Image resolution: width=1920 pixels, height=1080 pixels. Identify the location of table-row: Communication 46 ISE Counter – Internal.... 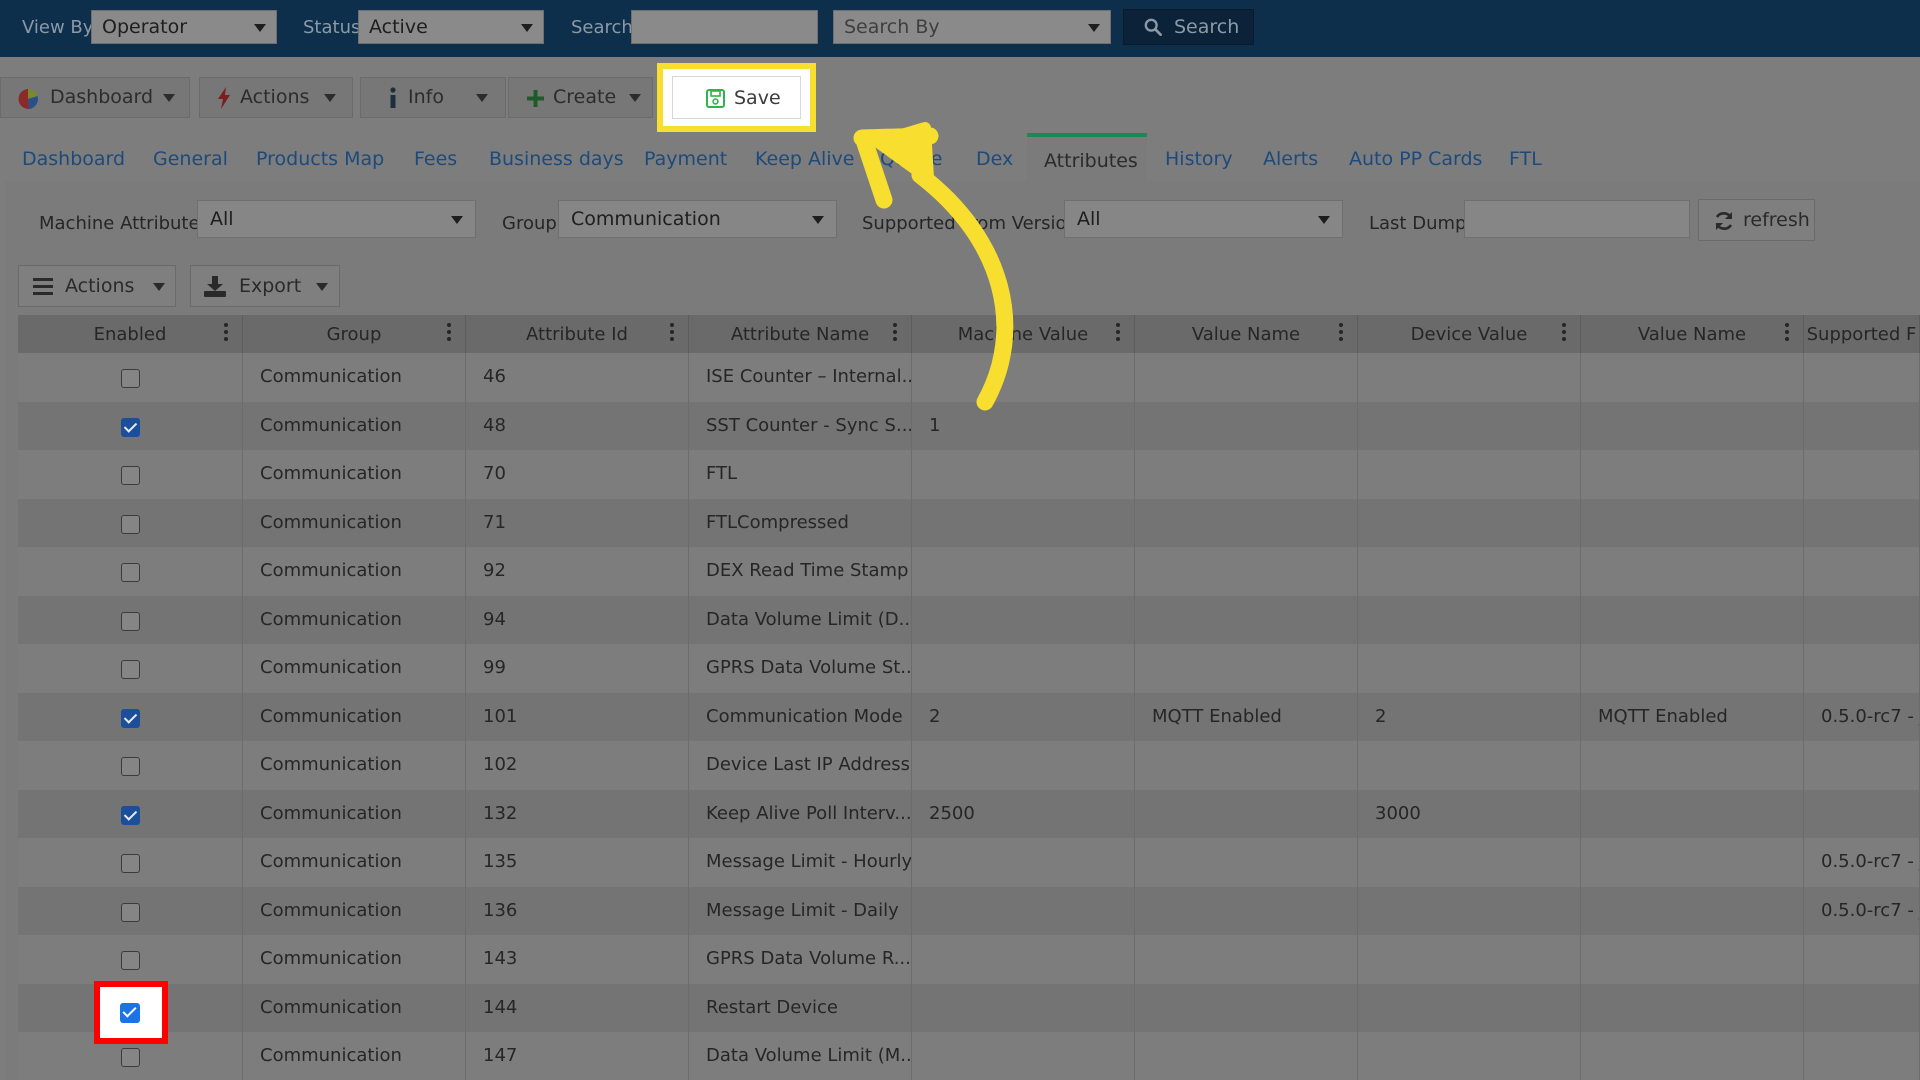
(969, 377).